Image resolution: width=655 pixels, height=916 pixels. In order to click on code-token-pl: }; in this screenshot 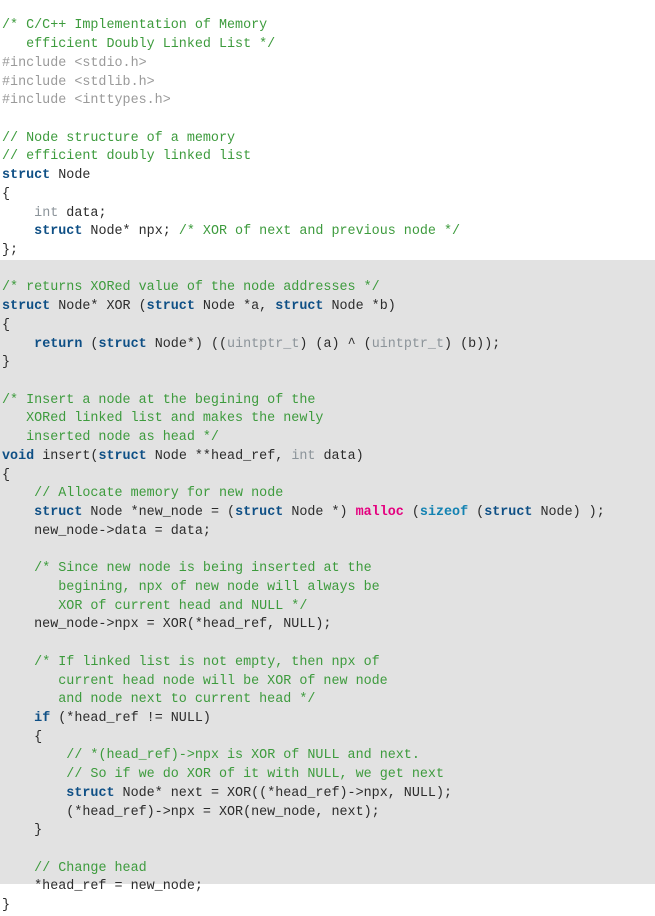, I will do `click(10, 251)`.